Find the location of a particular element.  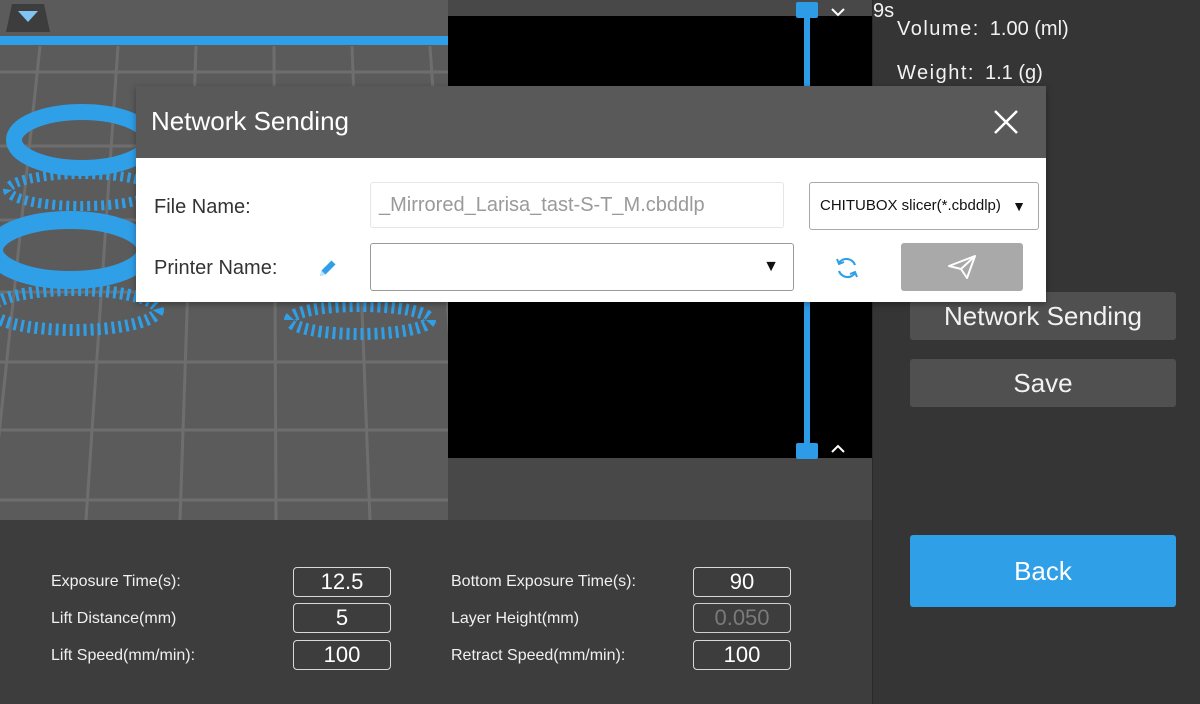

bottom-exposure-time-field: 90 is located at coordinates (742, 582).